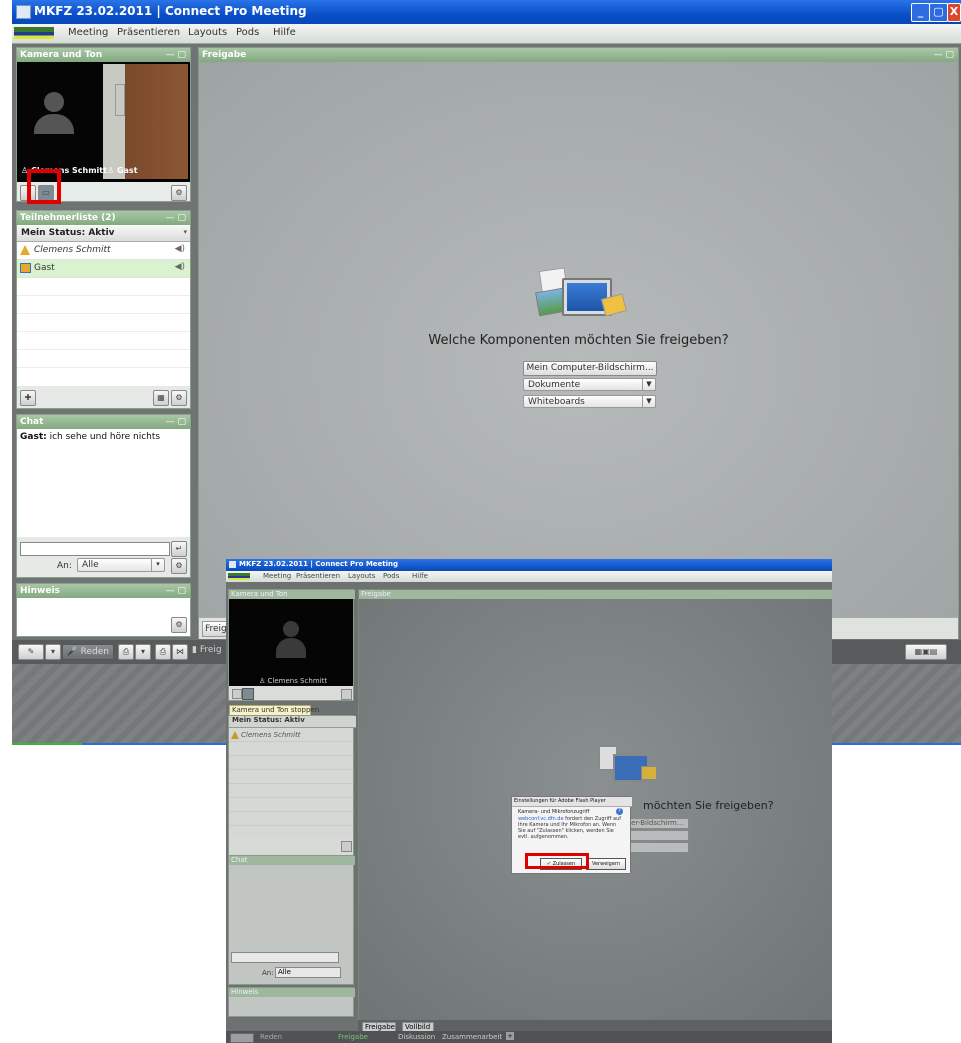 This screenshot has height=1043, width=961. Describe the element at coordinates (655, 835) in the screenshot. I see `documents-dropdown` at that location.